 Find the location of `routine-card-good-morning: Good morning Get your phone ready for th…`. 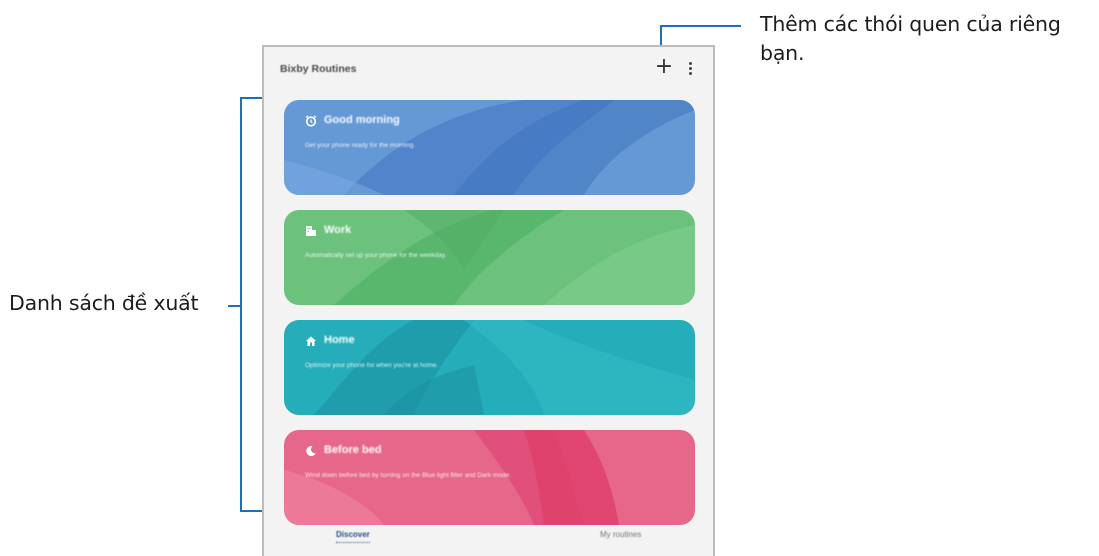

routine-card-good-morning: Good morning Get your phone ready for th… is located at coordinates (489, 147).